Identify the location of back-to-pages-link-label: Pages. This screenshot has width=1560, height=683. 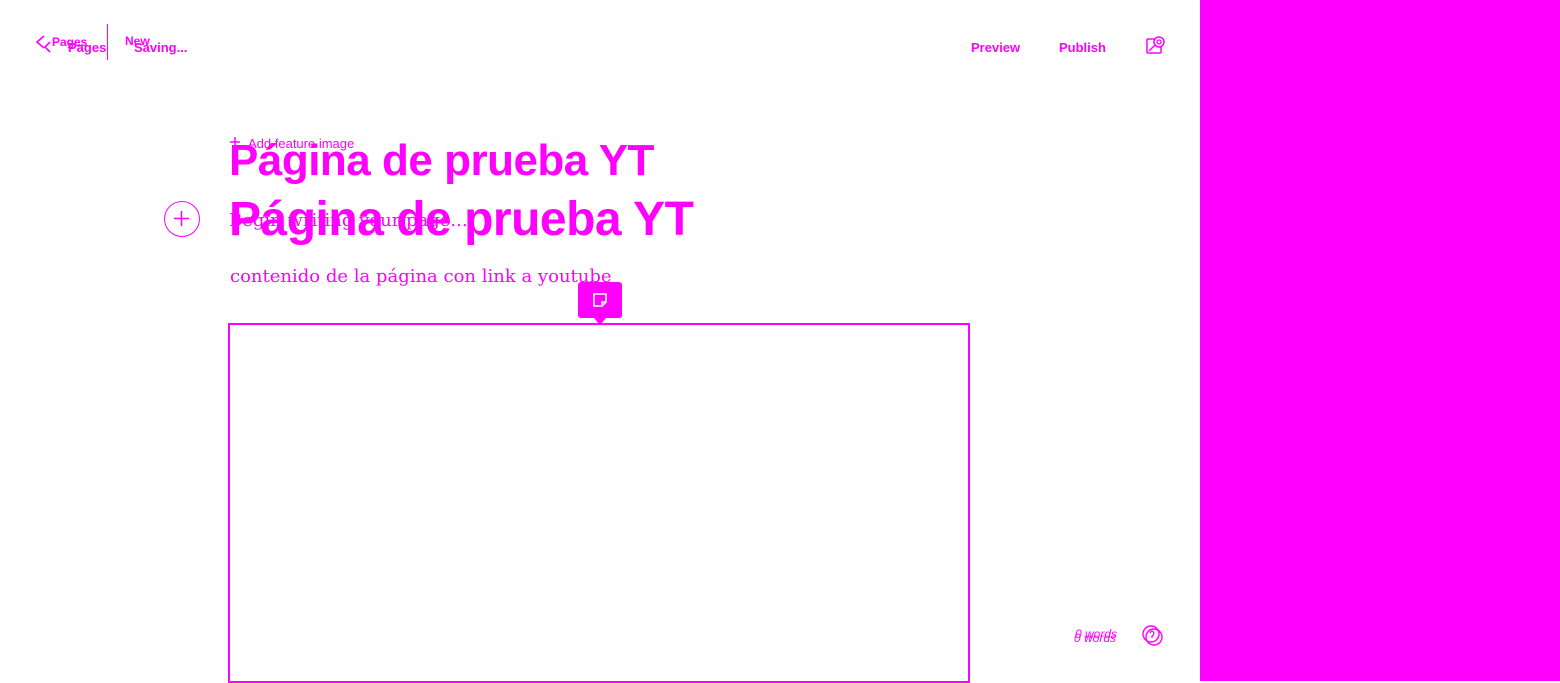
(87, 47).